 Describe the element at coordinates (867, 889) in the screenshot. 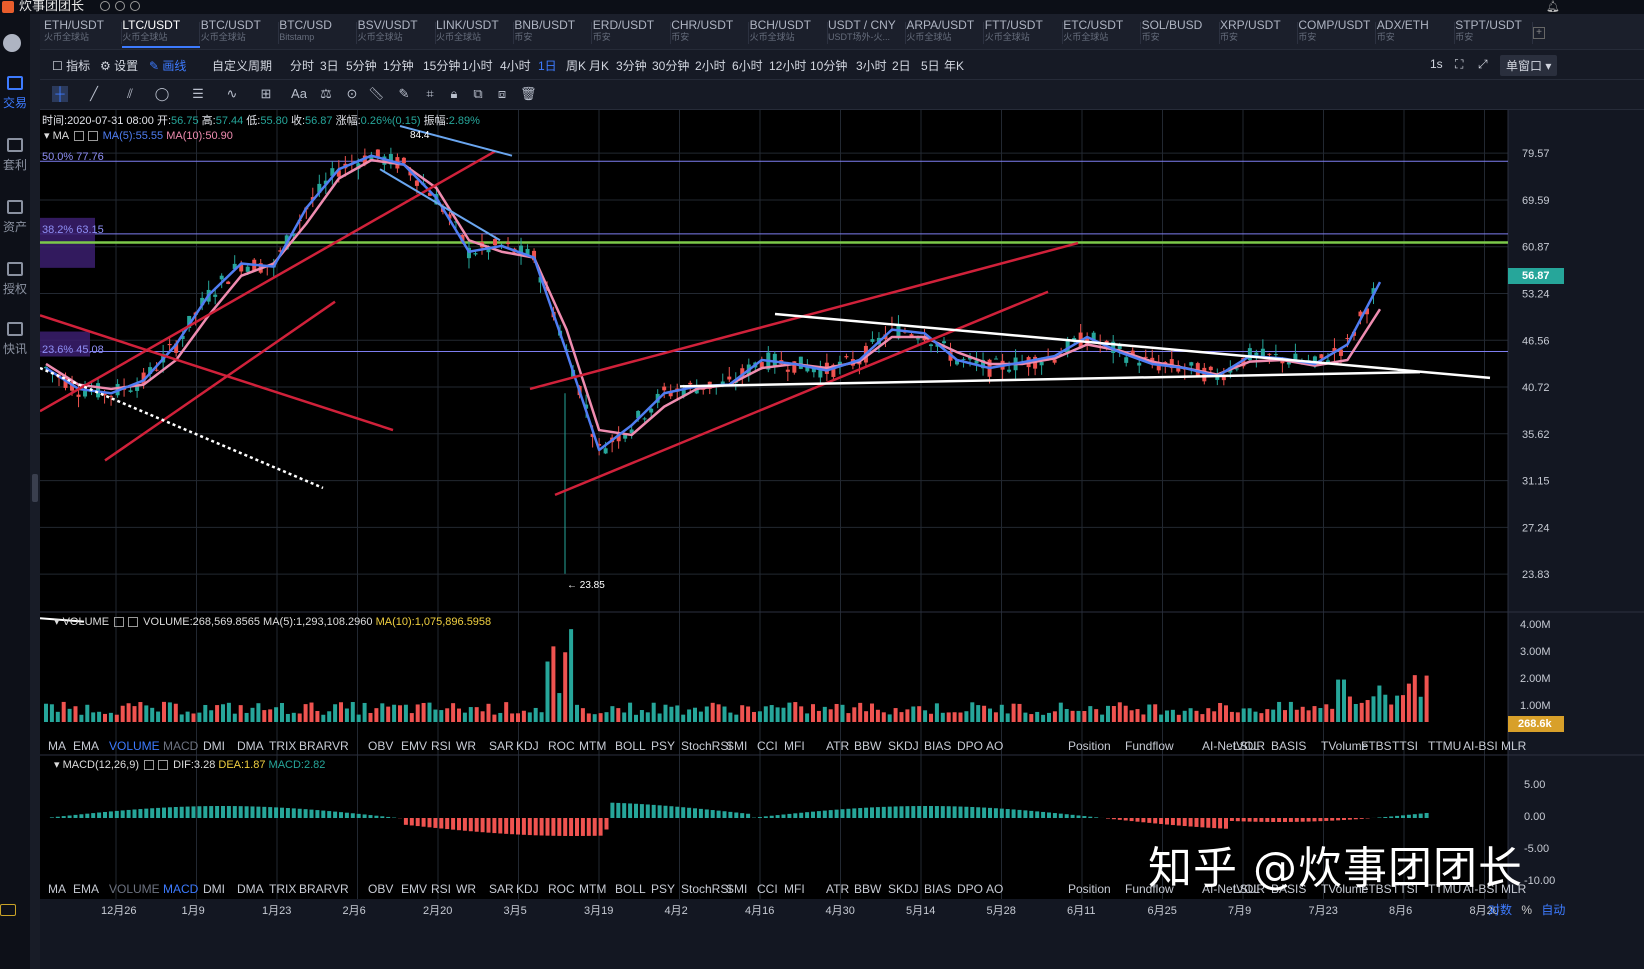

I see `indicator-bbw: BBW` at that location.